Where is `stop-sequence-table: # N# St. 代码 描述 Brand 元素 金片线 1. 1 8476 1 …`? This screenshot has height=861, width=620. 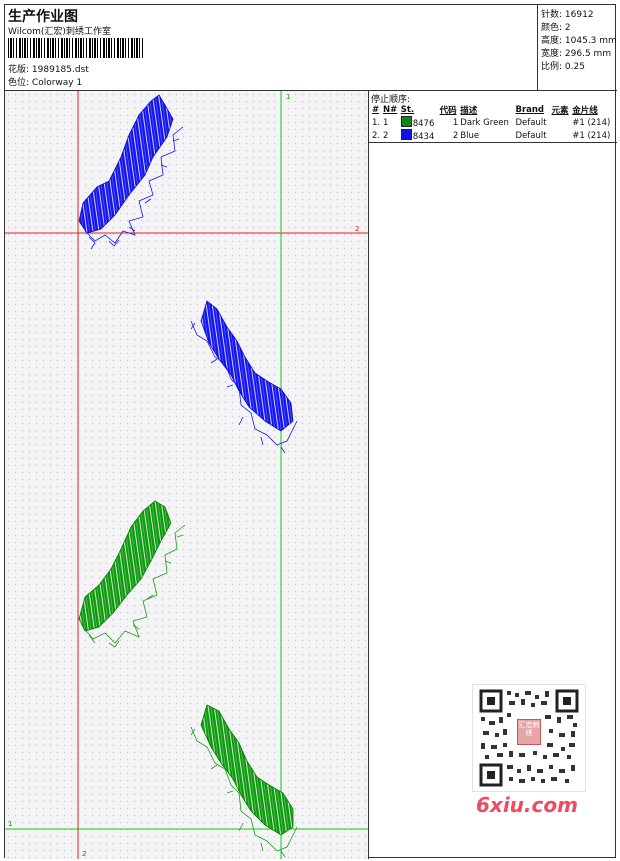 stop-sequence-table: # N# St. 代码 描述 Brand 元素 金片线 1. 1 8476 1 … is located at coordinates (493, 123).